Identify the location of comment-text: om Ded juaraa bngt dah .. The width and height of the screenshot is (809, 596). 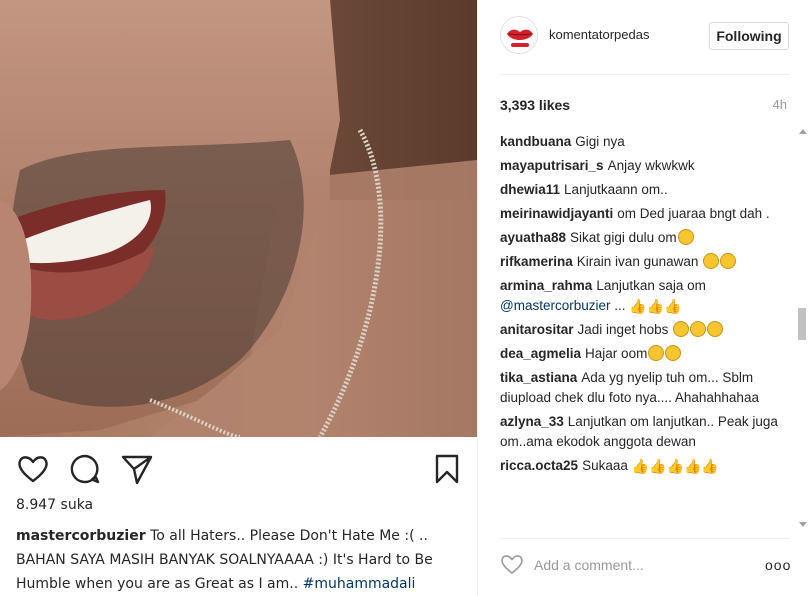
(693, 213).